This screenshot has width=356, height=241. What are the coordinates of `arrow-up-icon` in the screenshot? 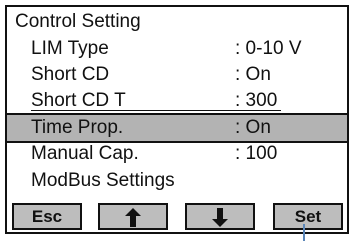 It's located at (133, 217).